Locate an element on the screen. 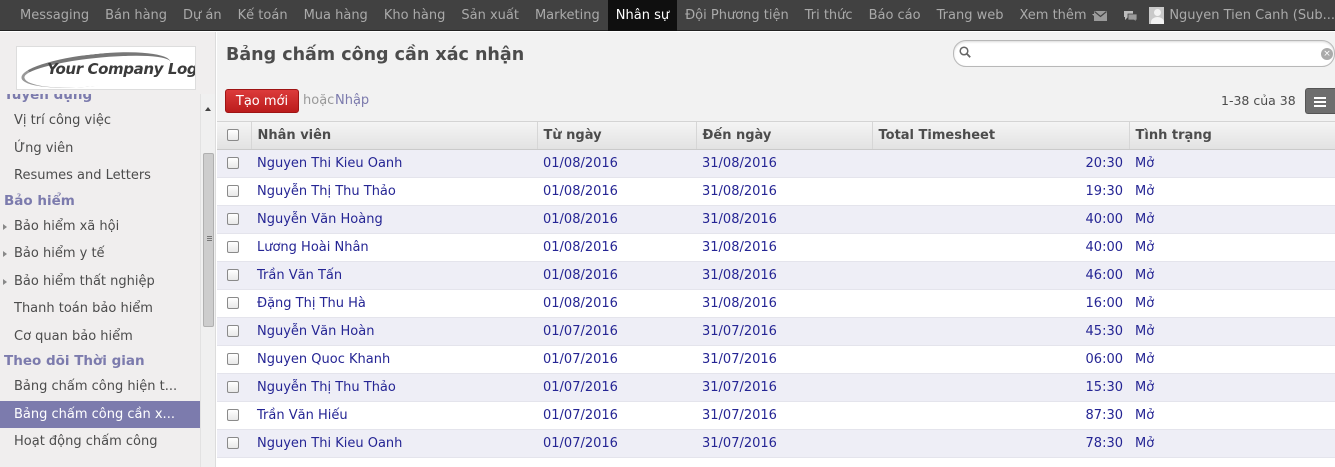 Image resolution: width=1335 pixels, height=467 pixels. sidebar-item-time_items-2: Hoạt động chấm công is located at coordinates (100, 442).